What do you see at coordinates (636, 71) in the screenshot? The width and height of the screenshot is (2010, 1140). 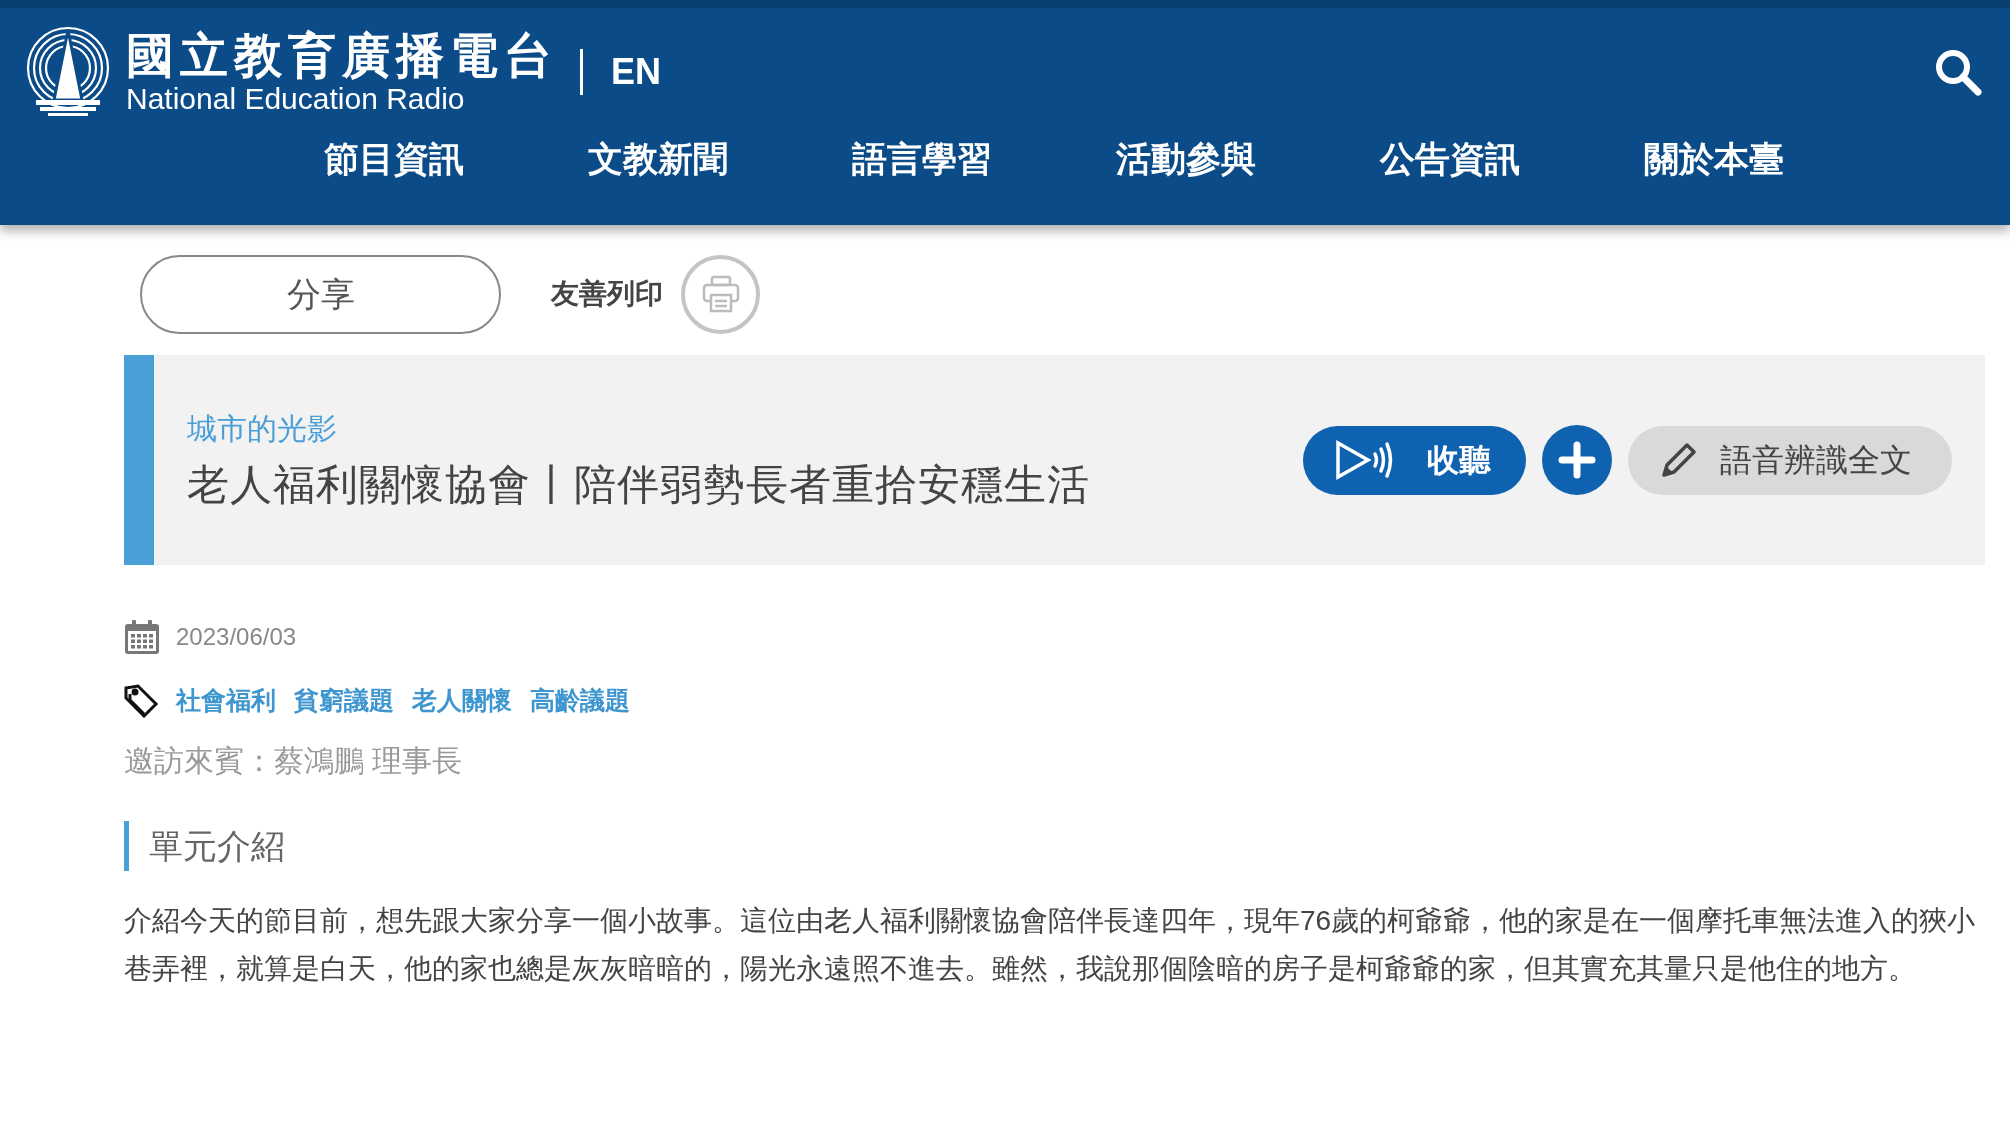 I see `language-link: EN` at bounding box center [636, 71].